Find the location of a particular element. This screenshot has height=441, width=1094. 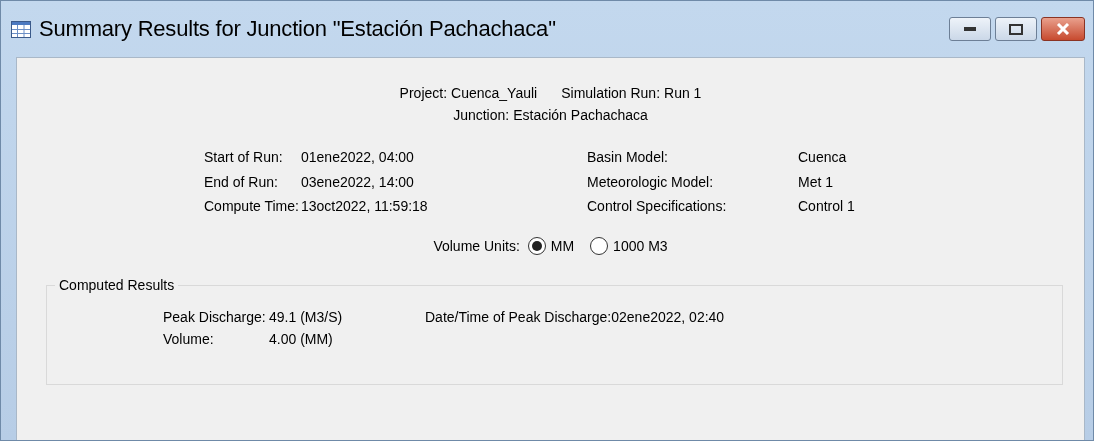

field-label: Simulation Run: is located at coordinates (611, 93).